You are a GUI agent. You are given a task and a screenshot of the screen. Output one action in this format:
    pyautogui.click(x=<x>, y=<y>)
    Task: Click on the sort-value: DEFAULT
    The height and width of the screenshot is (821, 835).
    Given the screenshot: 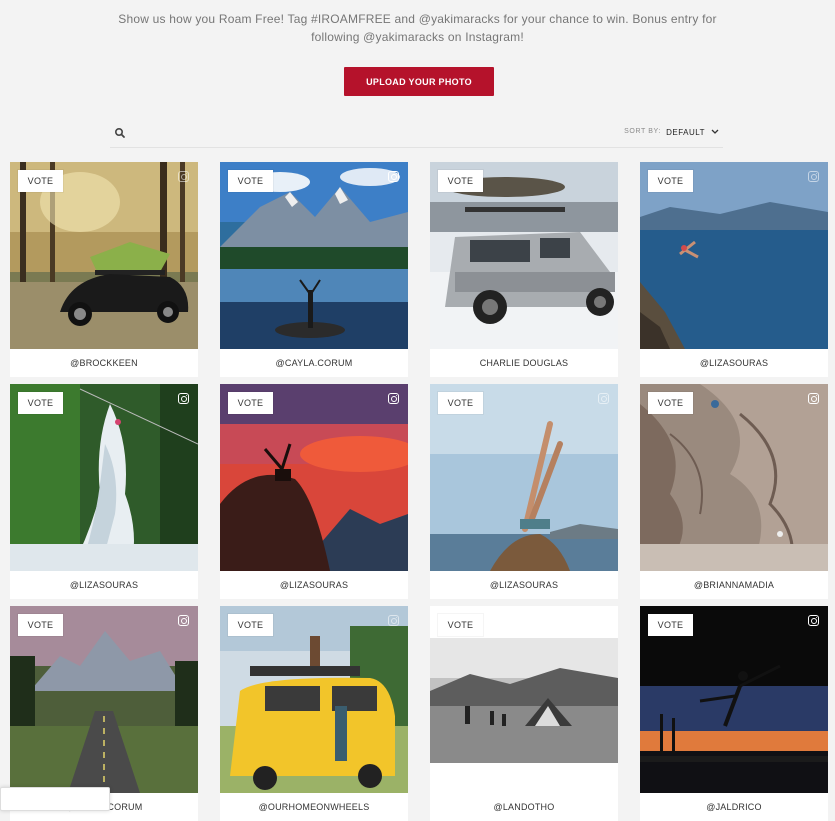 What is the action you would take?
    pyautogui.click(x=685, y=132)
    